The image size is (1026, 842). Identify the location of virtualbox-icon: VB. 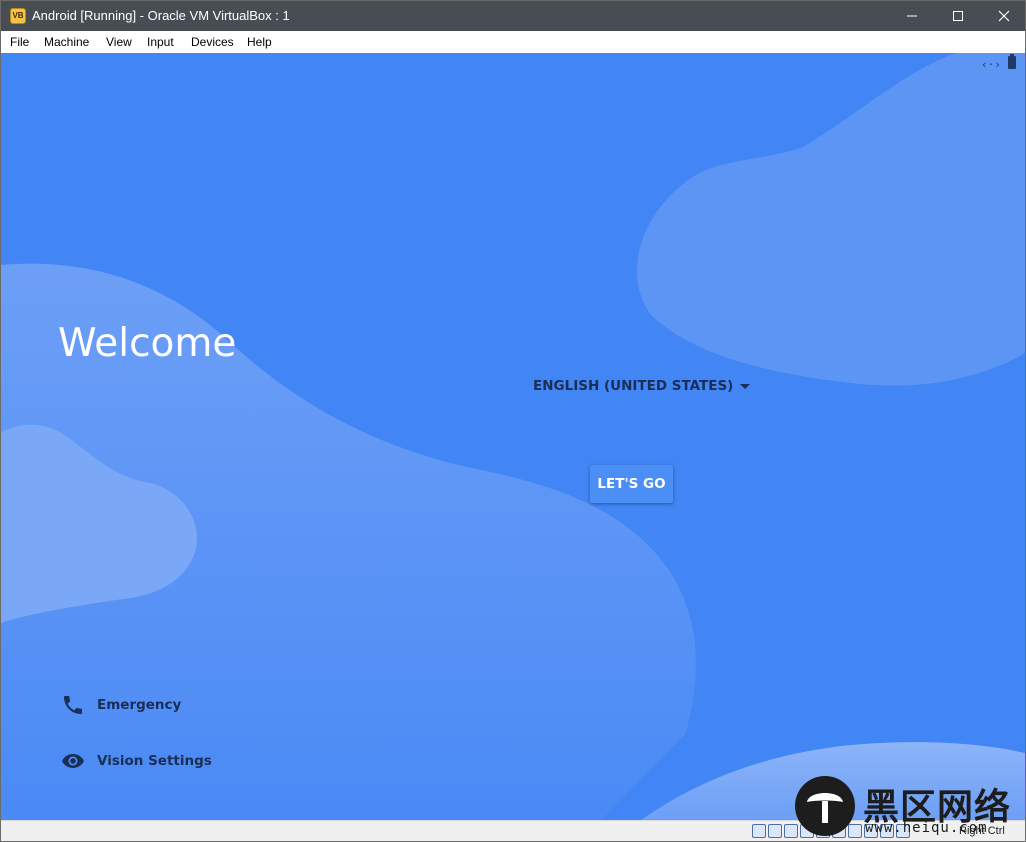
(18, 16).